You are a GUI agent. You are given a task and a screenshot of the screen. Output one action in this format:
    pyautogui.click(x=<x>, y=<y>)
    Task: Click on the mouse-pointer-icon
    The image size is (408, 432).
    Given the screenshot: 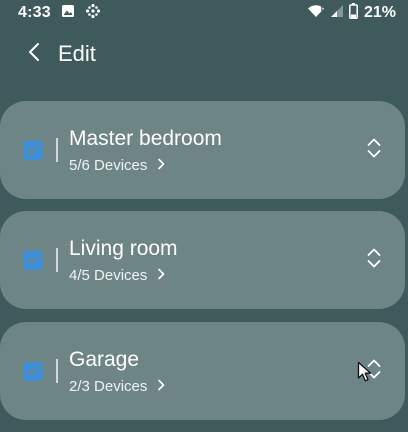 What is the action you would take?
    pyautogui.click(x=365, y=372)
    